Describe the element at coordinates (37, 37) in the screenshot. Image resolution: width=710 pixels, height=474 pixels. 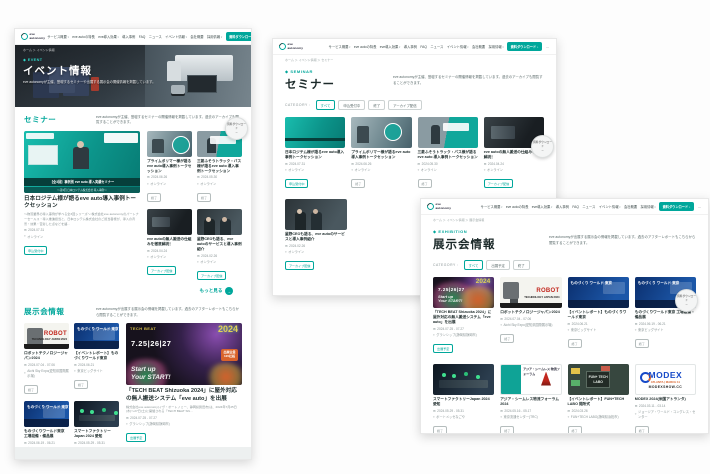
I see `logo-text-line2: autonomy` at that location.